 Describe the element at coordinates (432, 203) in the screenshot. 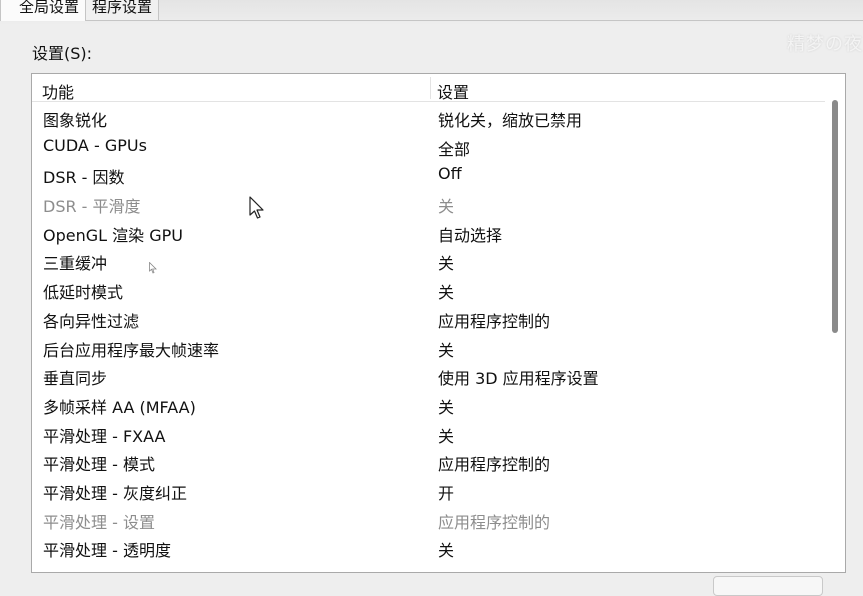

I see `table-row: DSR - 平滑度 关` at that location.